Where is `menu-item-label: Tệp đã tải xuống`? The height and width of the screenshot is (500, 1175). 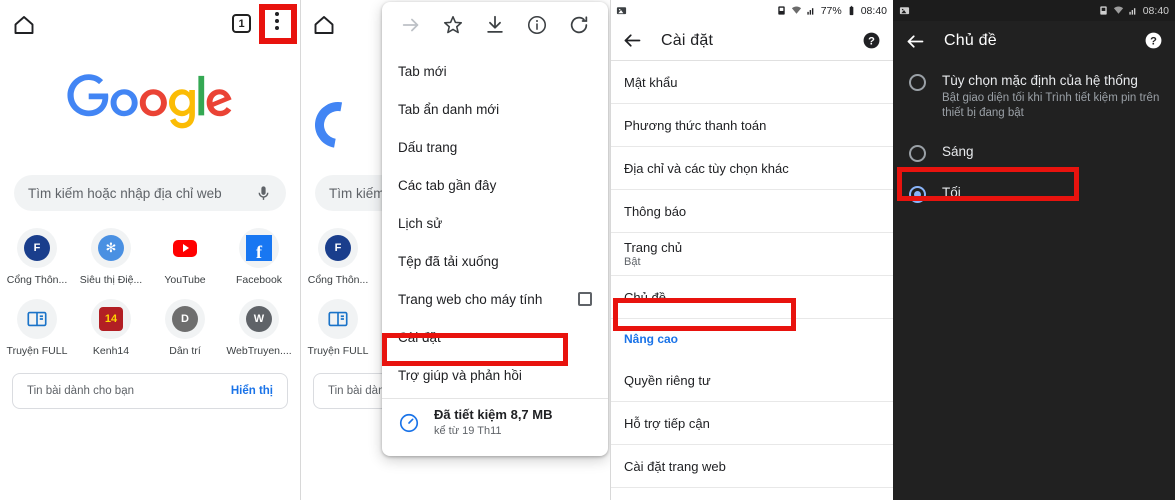
menu-item-label: Tệp đã tải xuống is located at coordinates (448, 261).